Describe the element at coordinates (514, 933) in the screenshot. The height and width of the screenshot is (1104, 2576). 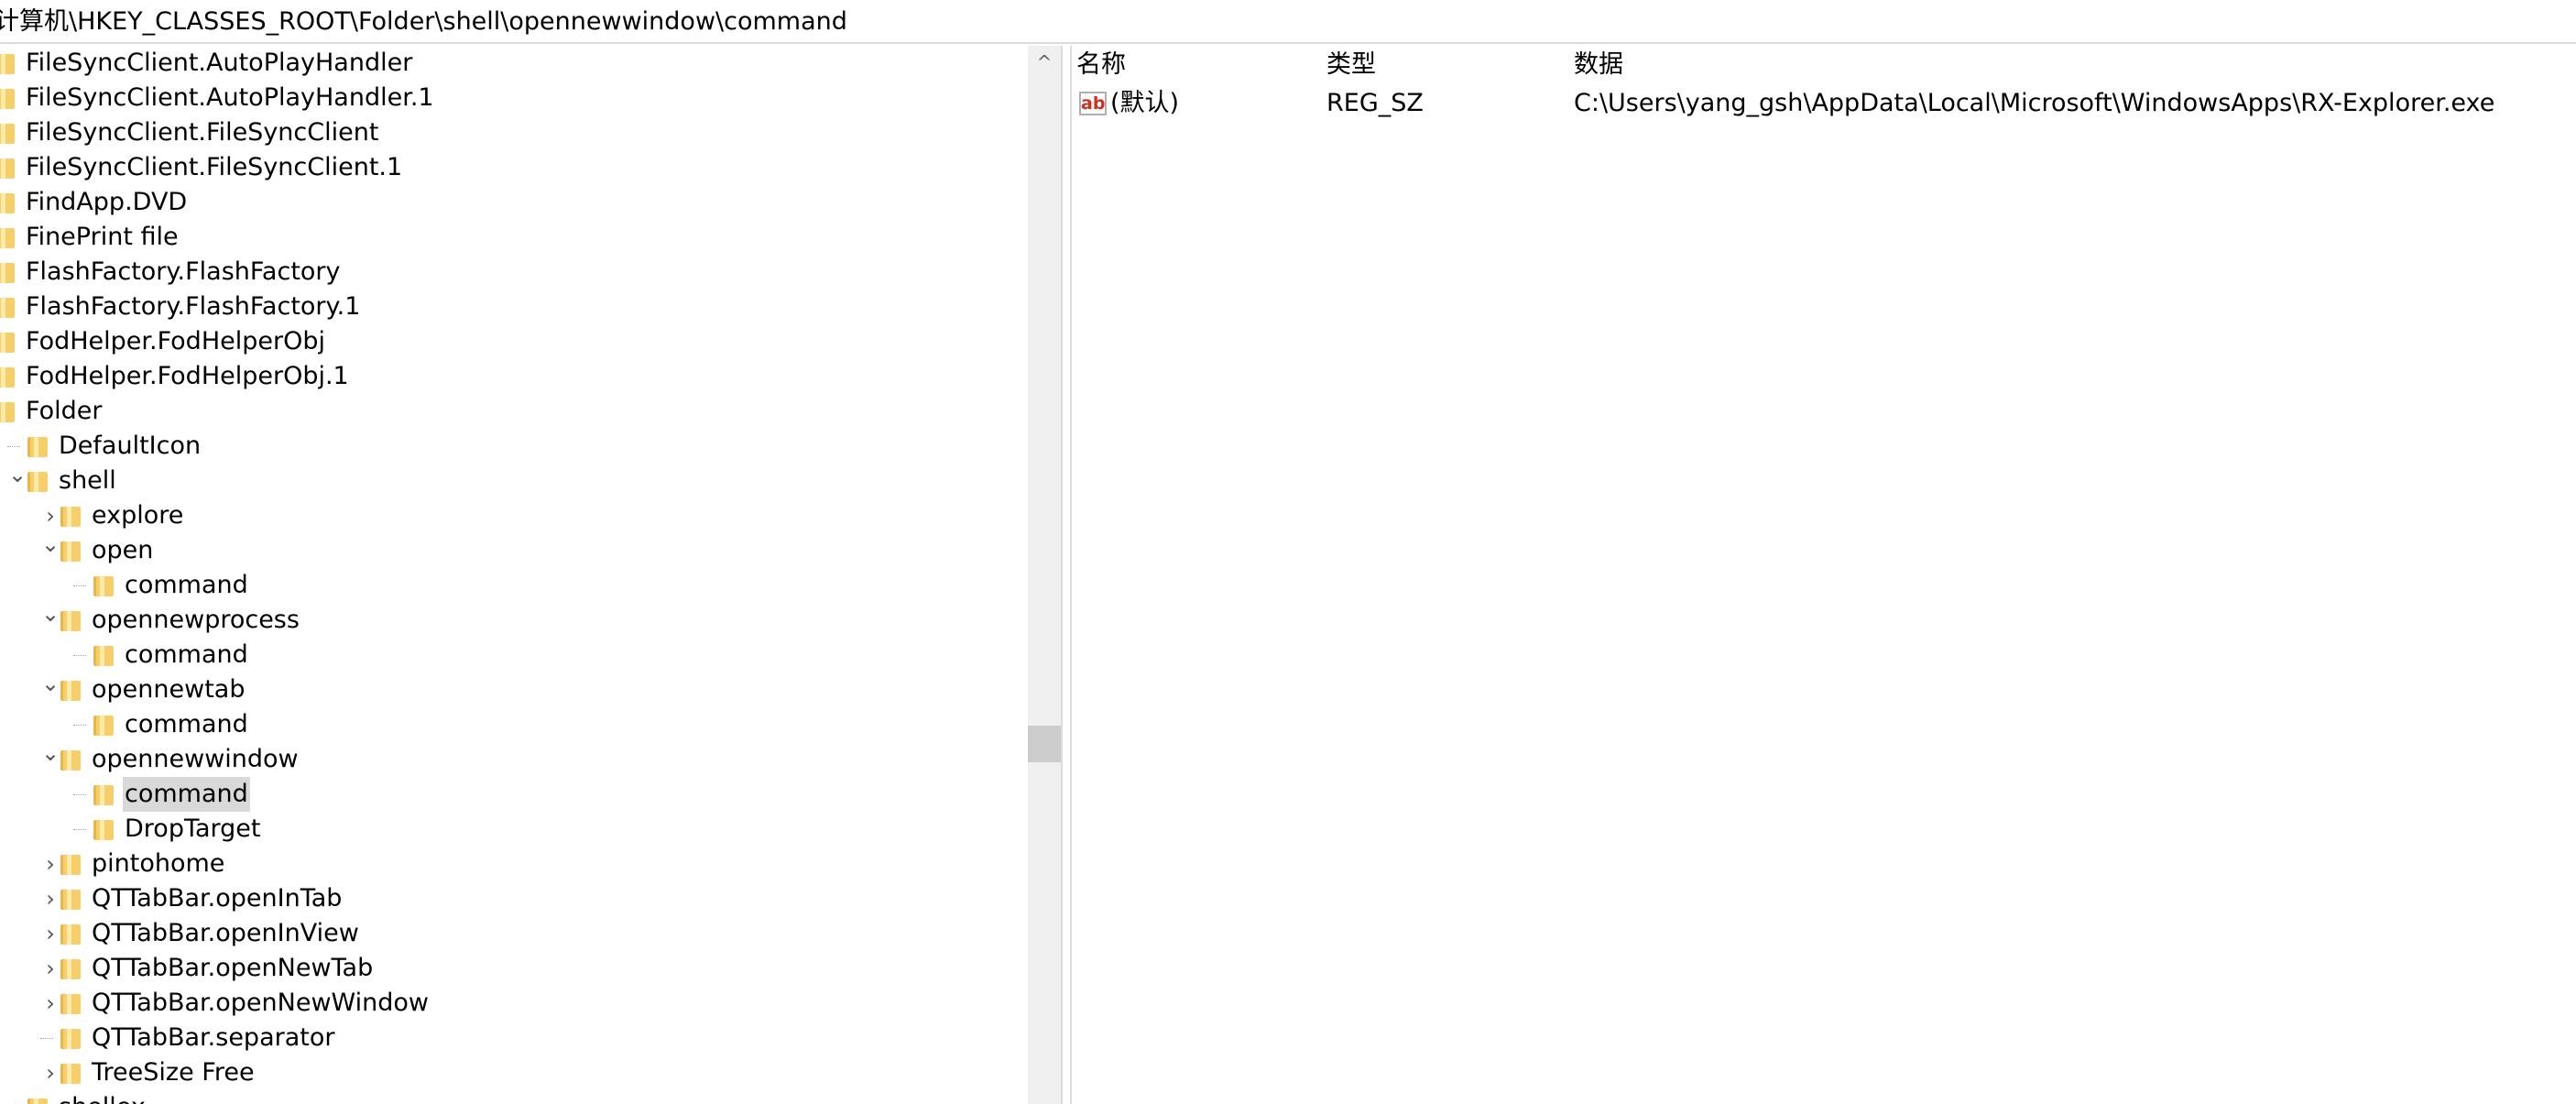
I see `tree-item: › QTTabBar.openInView` at that location.